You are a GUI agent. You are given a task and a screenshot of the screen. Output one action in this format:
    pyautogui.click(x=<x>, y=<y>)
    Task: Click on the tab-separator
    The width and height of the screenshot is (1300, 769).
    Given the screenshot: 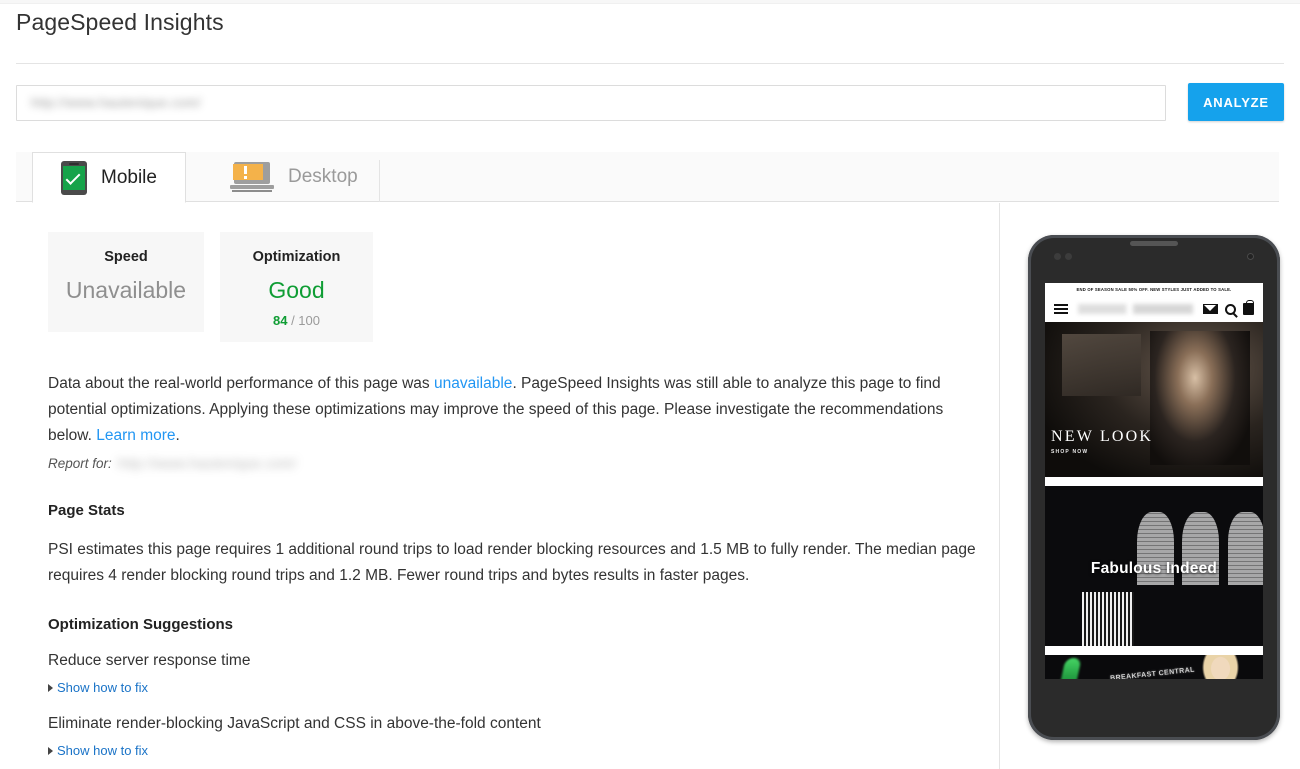 What is the action you would take?
    pyautogui.click(x=379, y=181)
    